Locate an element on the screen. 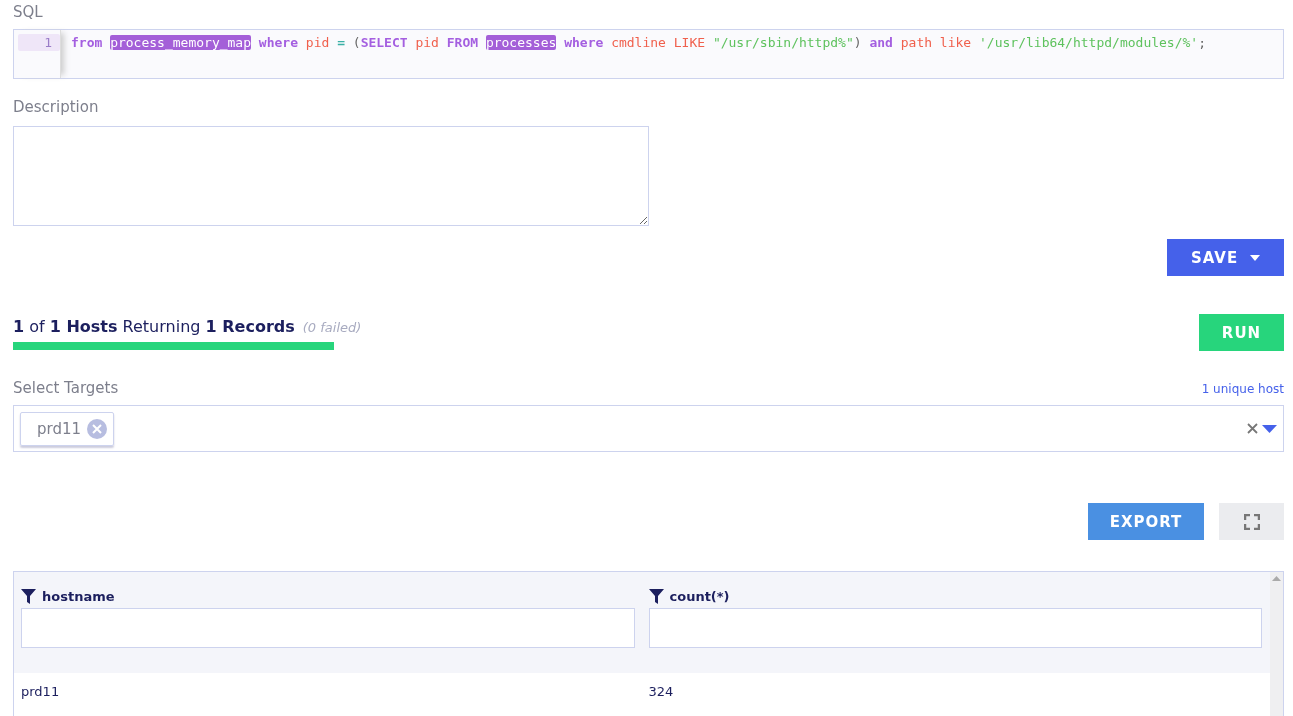 The height and width of the screenshot is (716, 1293). failed-count: (0 failed) is located at coordinates (332, 327).